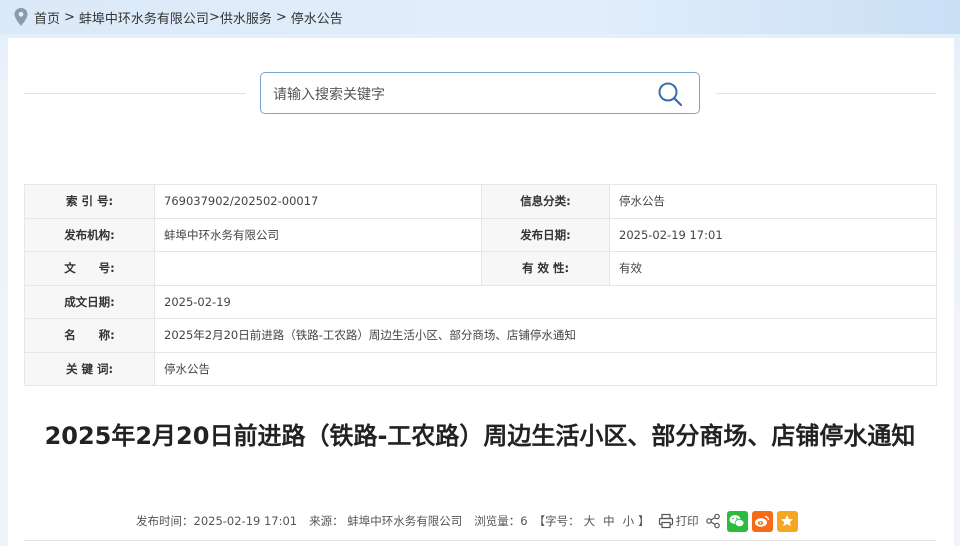 The height and width of the screenshot is (546, 960). I want to click on favorite-button, so click(787, 521).